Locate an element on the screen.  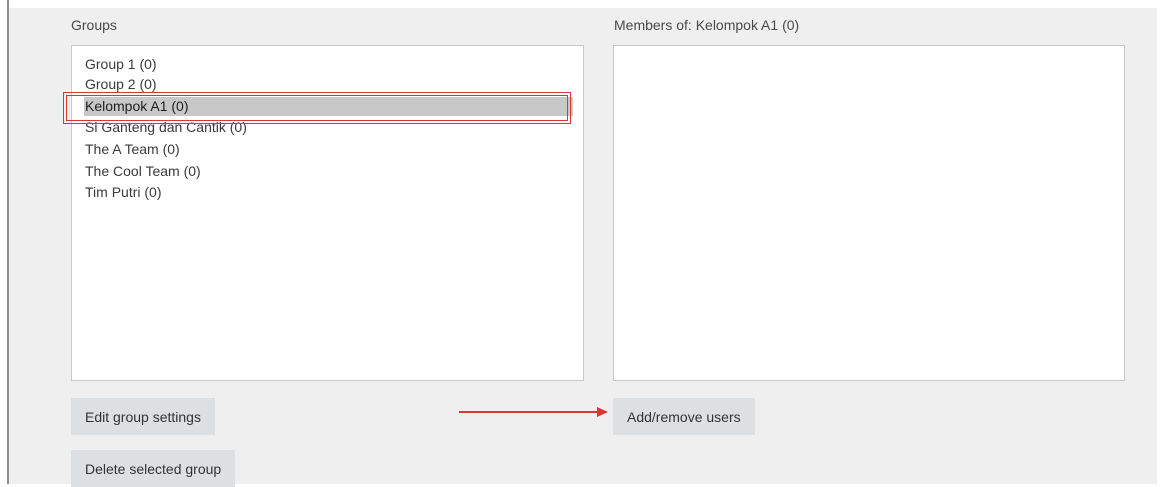
group-option-the-cool-team: The Cool Team (0) is located at coordinates (143, 171).